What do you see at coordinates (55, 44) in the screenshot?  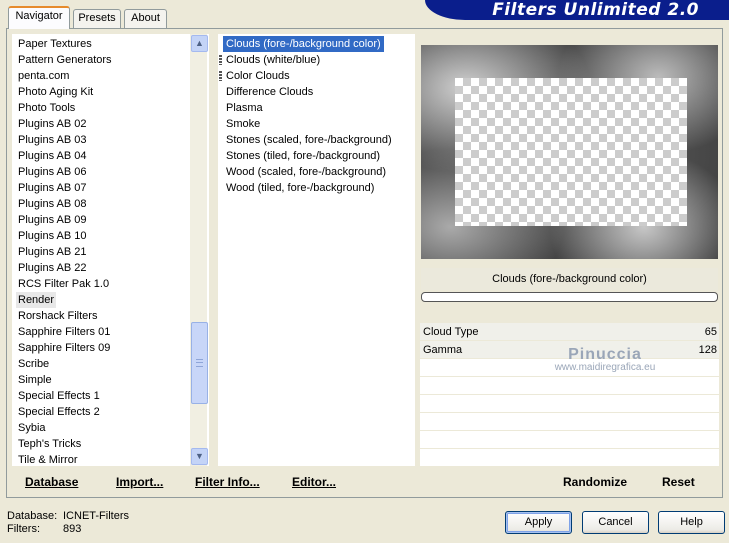 I see `category-item: Paper Textures` at bounding box center [55, 44].